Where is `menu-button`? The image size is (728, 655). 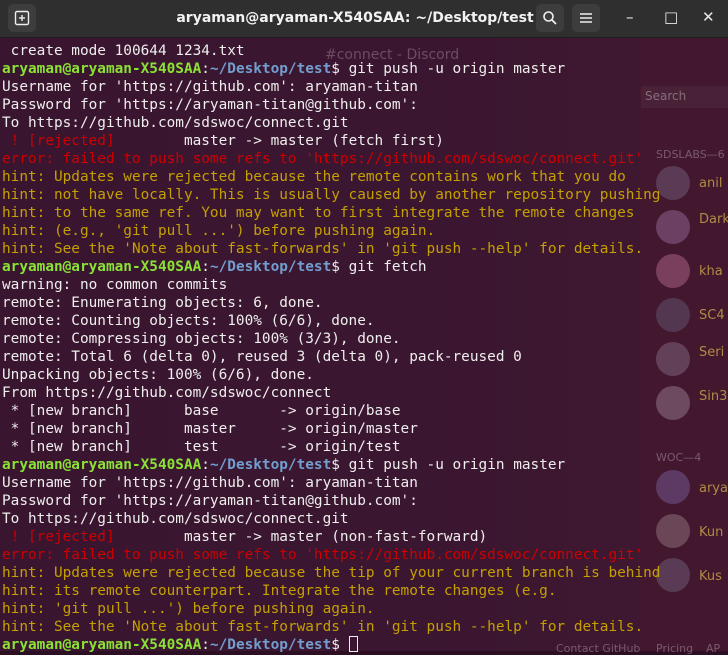 menu-button is located at coordinates (586, 18).